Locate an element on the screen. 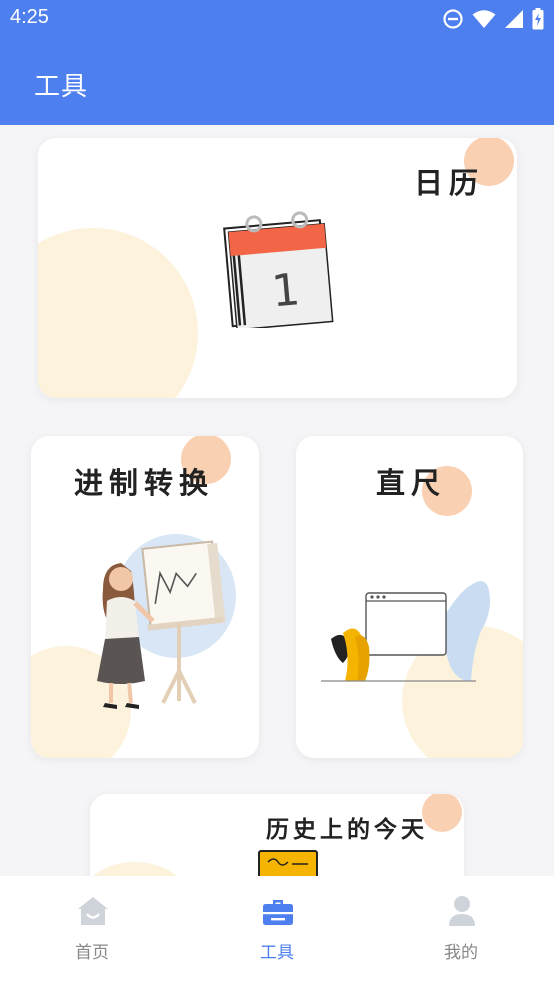  nav-label: 工具 is located at coordinates (277, 953).